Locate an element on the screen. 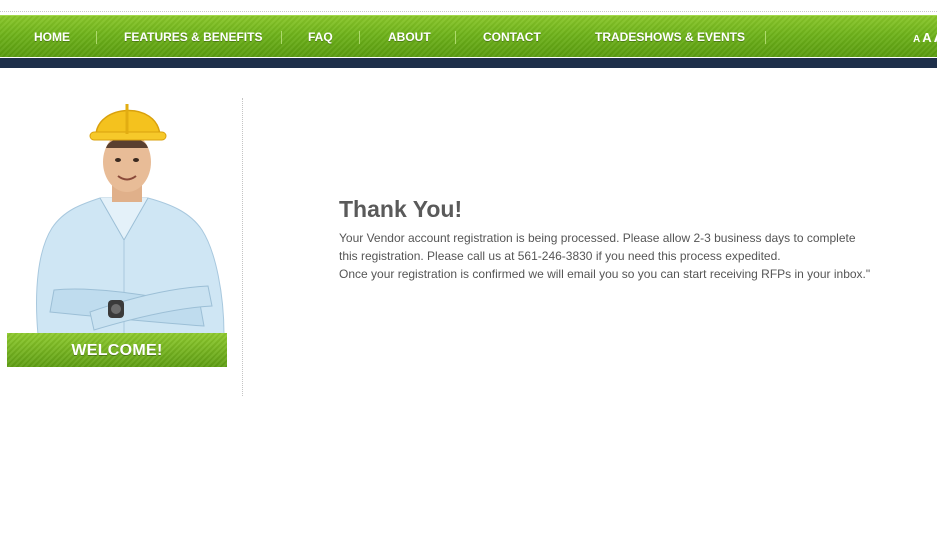 This screenshot has height=550, width=937. nav-contact: CONTACT is located at coordinates (512, 37).